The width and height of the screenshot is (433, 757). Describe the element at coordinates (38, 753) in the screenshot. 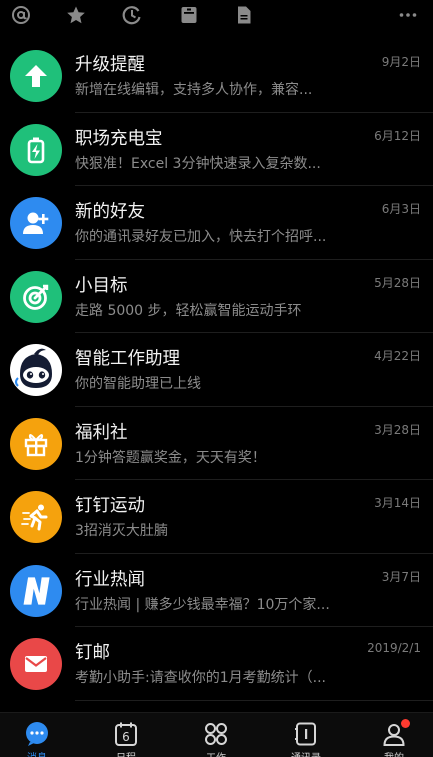

I see `tab-label: 消息` at that location.